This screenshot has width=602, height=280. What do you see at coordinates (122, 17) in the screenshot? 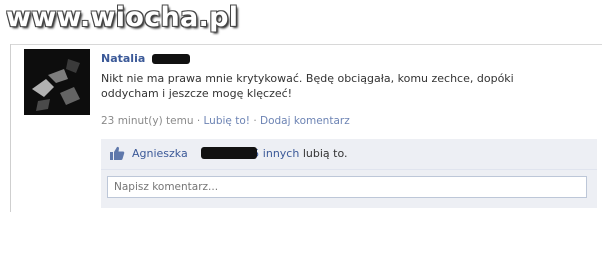
I see `site-watermark: www.wiocha.pl` at bounding box center [122, 17].